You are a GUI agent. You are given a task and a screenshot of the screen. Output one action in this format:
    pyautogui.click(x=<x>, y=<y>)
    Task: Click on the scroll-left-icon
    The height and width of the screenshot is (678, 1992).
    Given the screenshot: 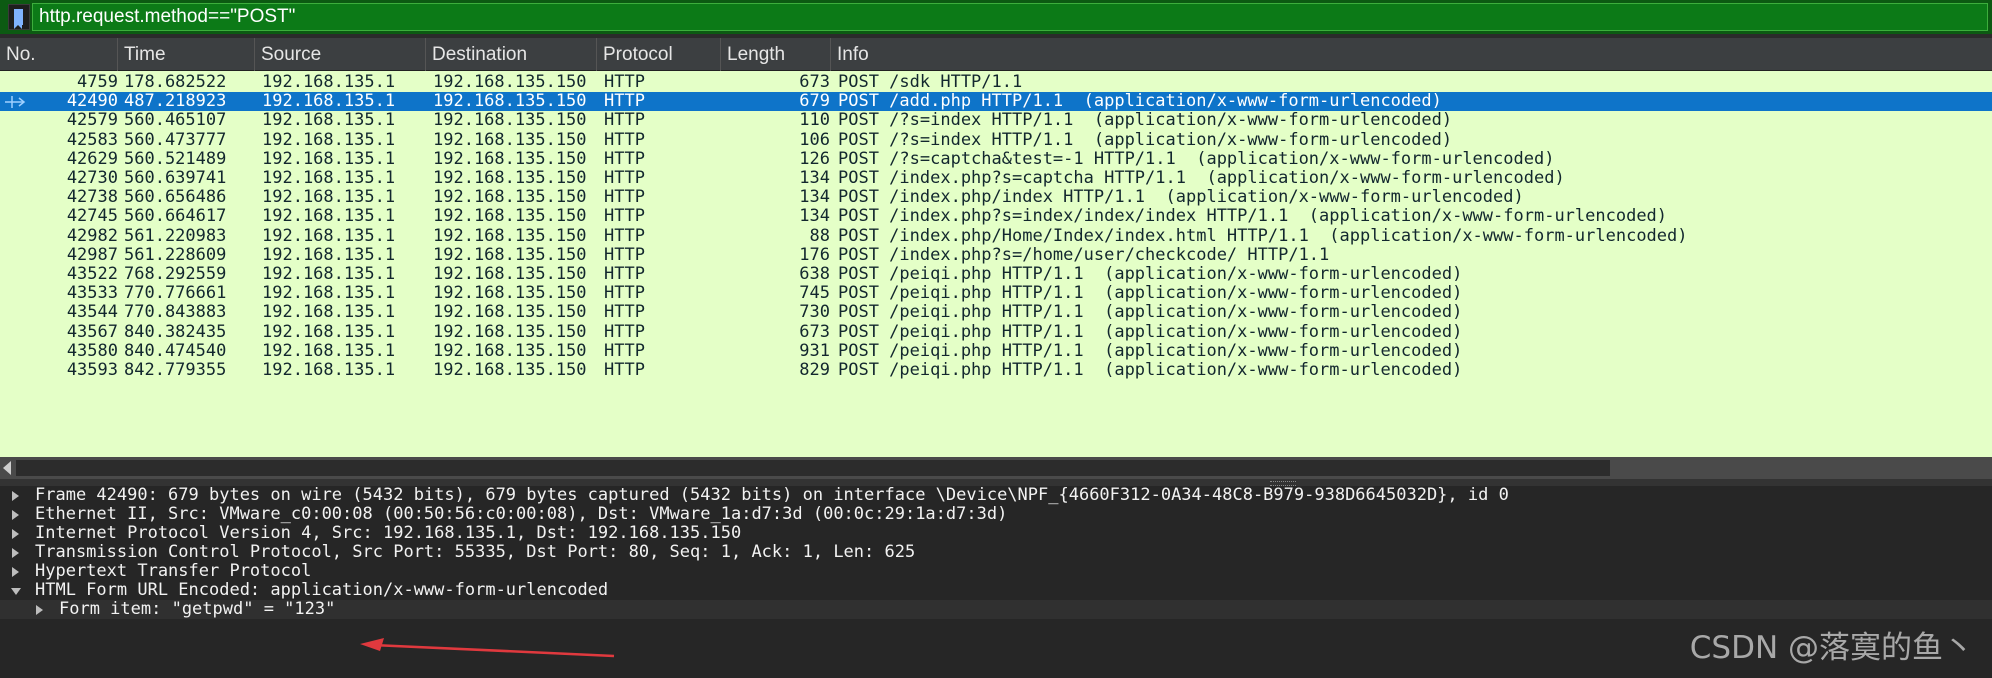 What is the action you would take?
    pyautogui.click(x=7, y=468)
    